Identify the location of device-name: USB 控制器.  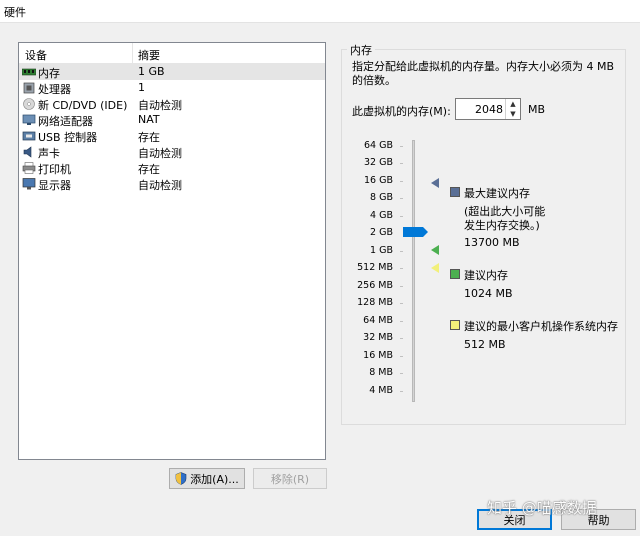
(68, 137).